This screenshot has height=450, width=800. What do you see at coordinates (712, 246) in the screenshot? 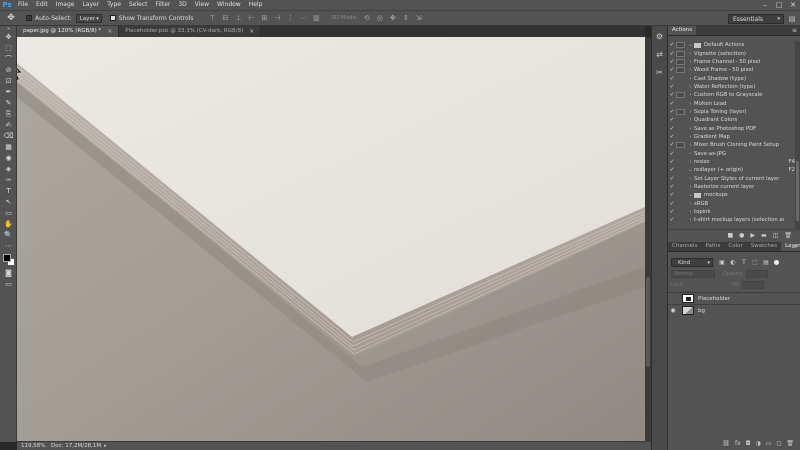
I see `tab-paths: Paths` at bounding box center [712, 246].